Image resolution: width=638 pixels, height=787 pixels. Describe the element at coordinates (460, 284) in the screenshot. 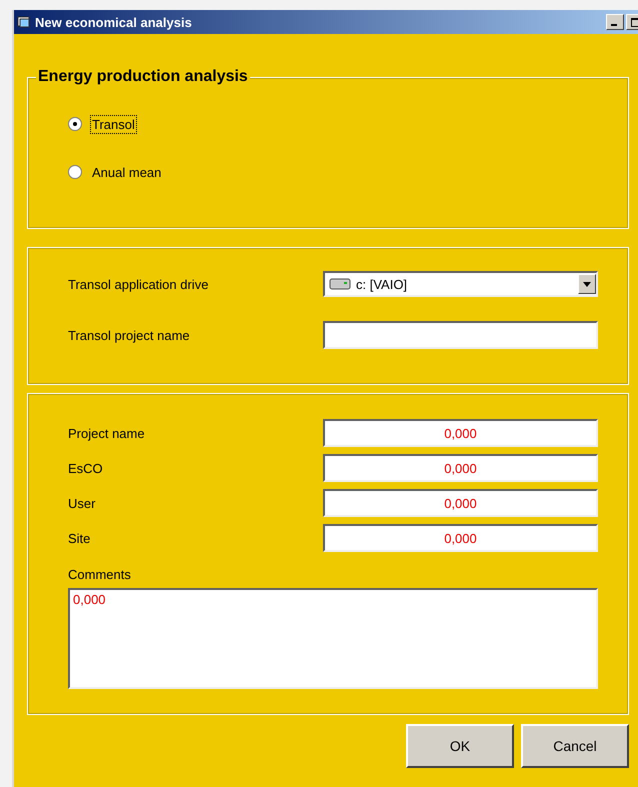

I see `drive-dropdown: c: [VAIO]` at that location.